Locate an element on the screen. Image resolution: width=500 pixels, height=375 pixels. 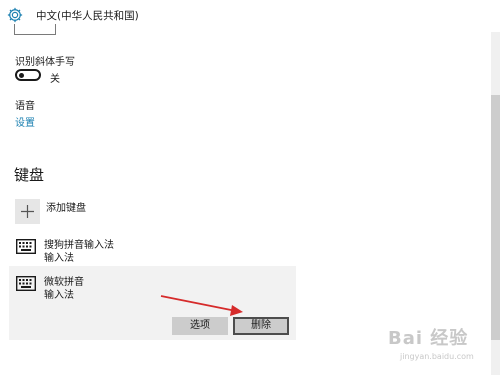
title-bar: 中文(中华人民共和国) is located at coordinates (250, 16).